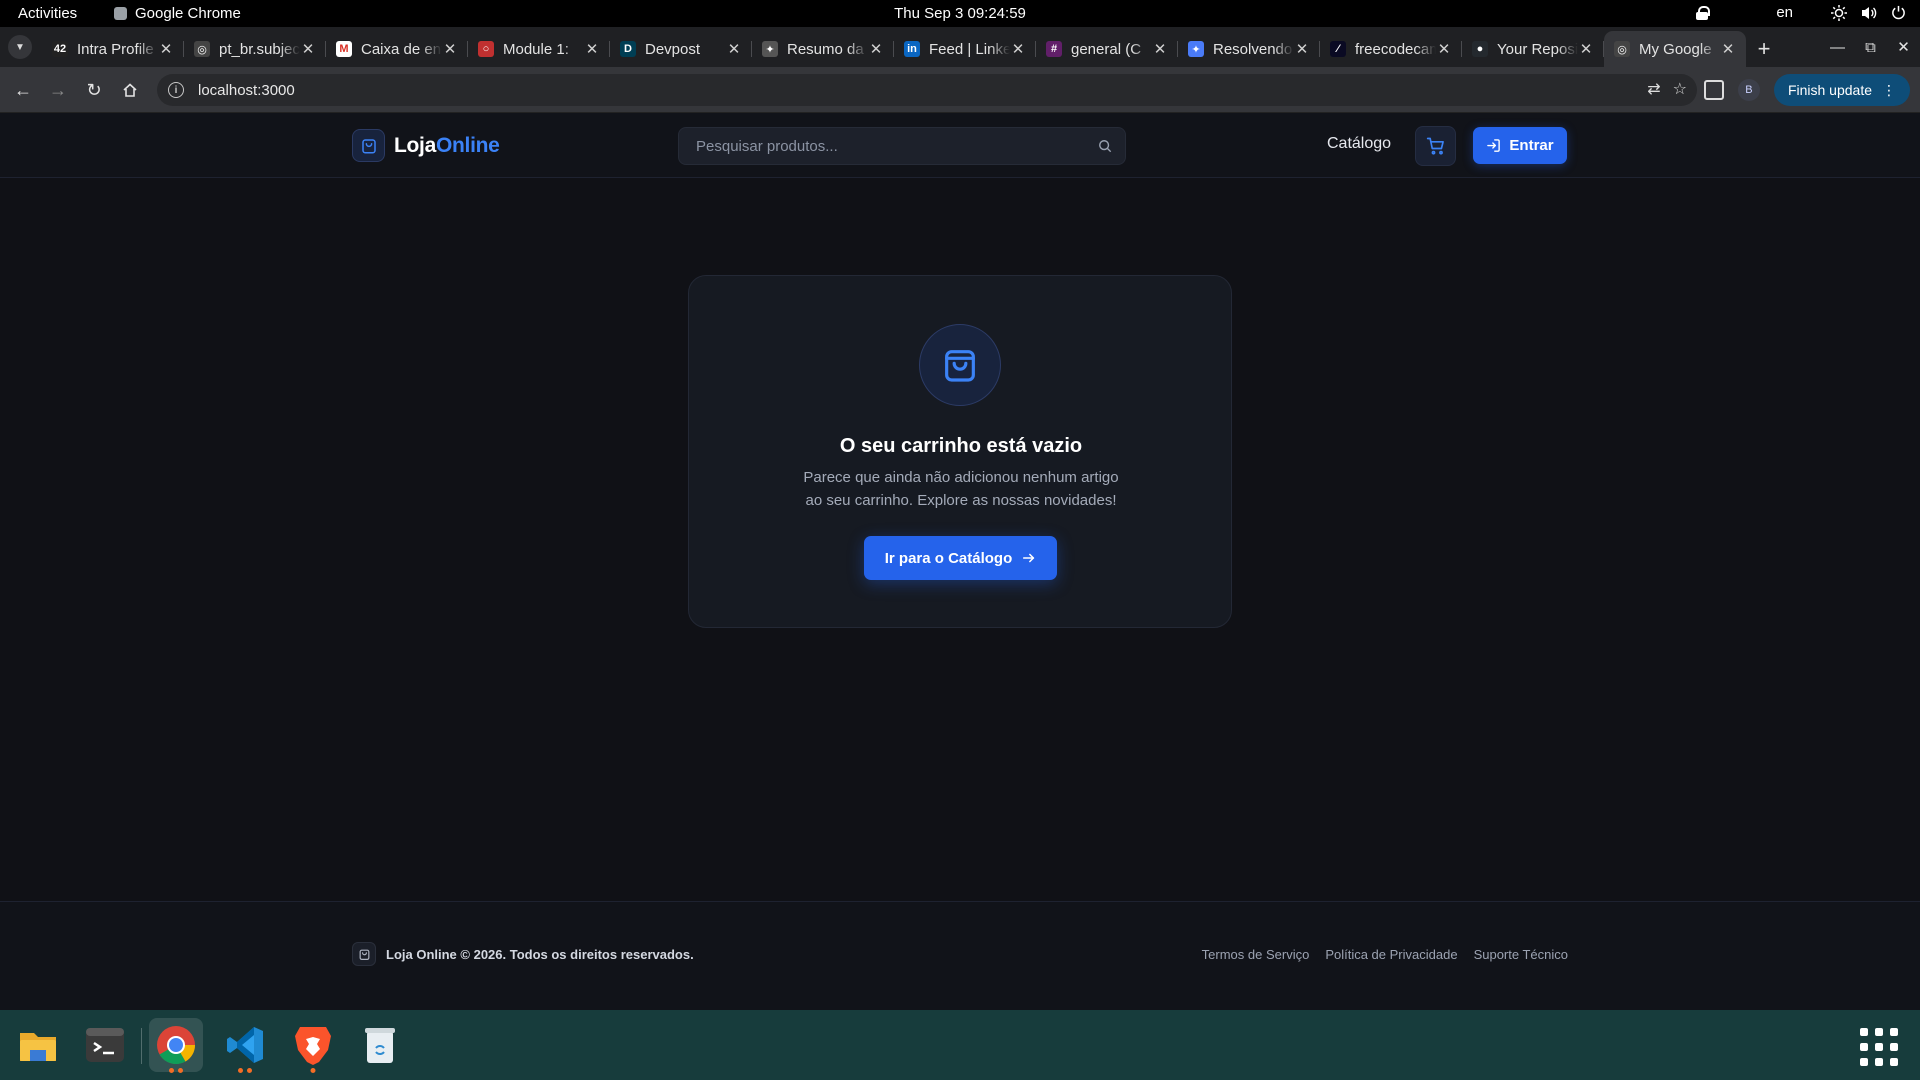 The image size is (1920, 1080). I want to click on minimize-icon: —, so click(1837, 47).